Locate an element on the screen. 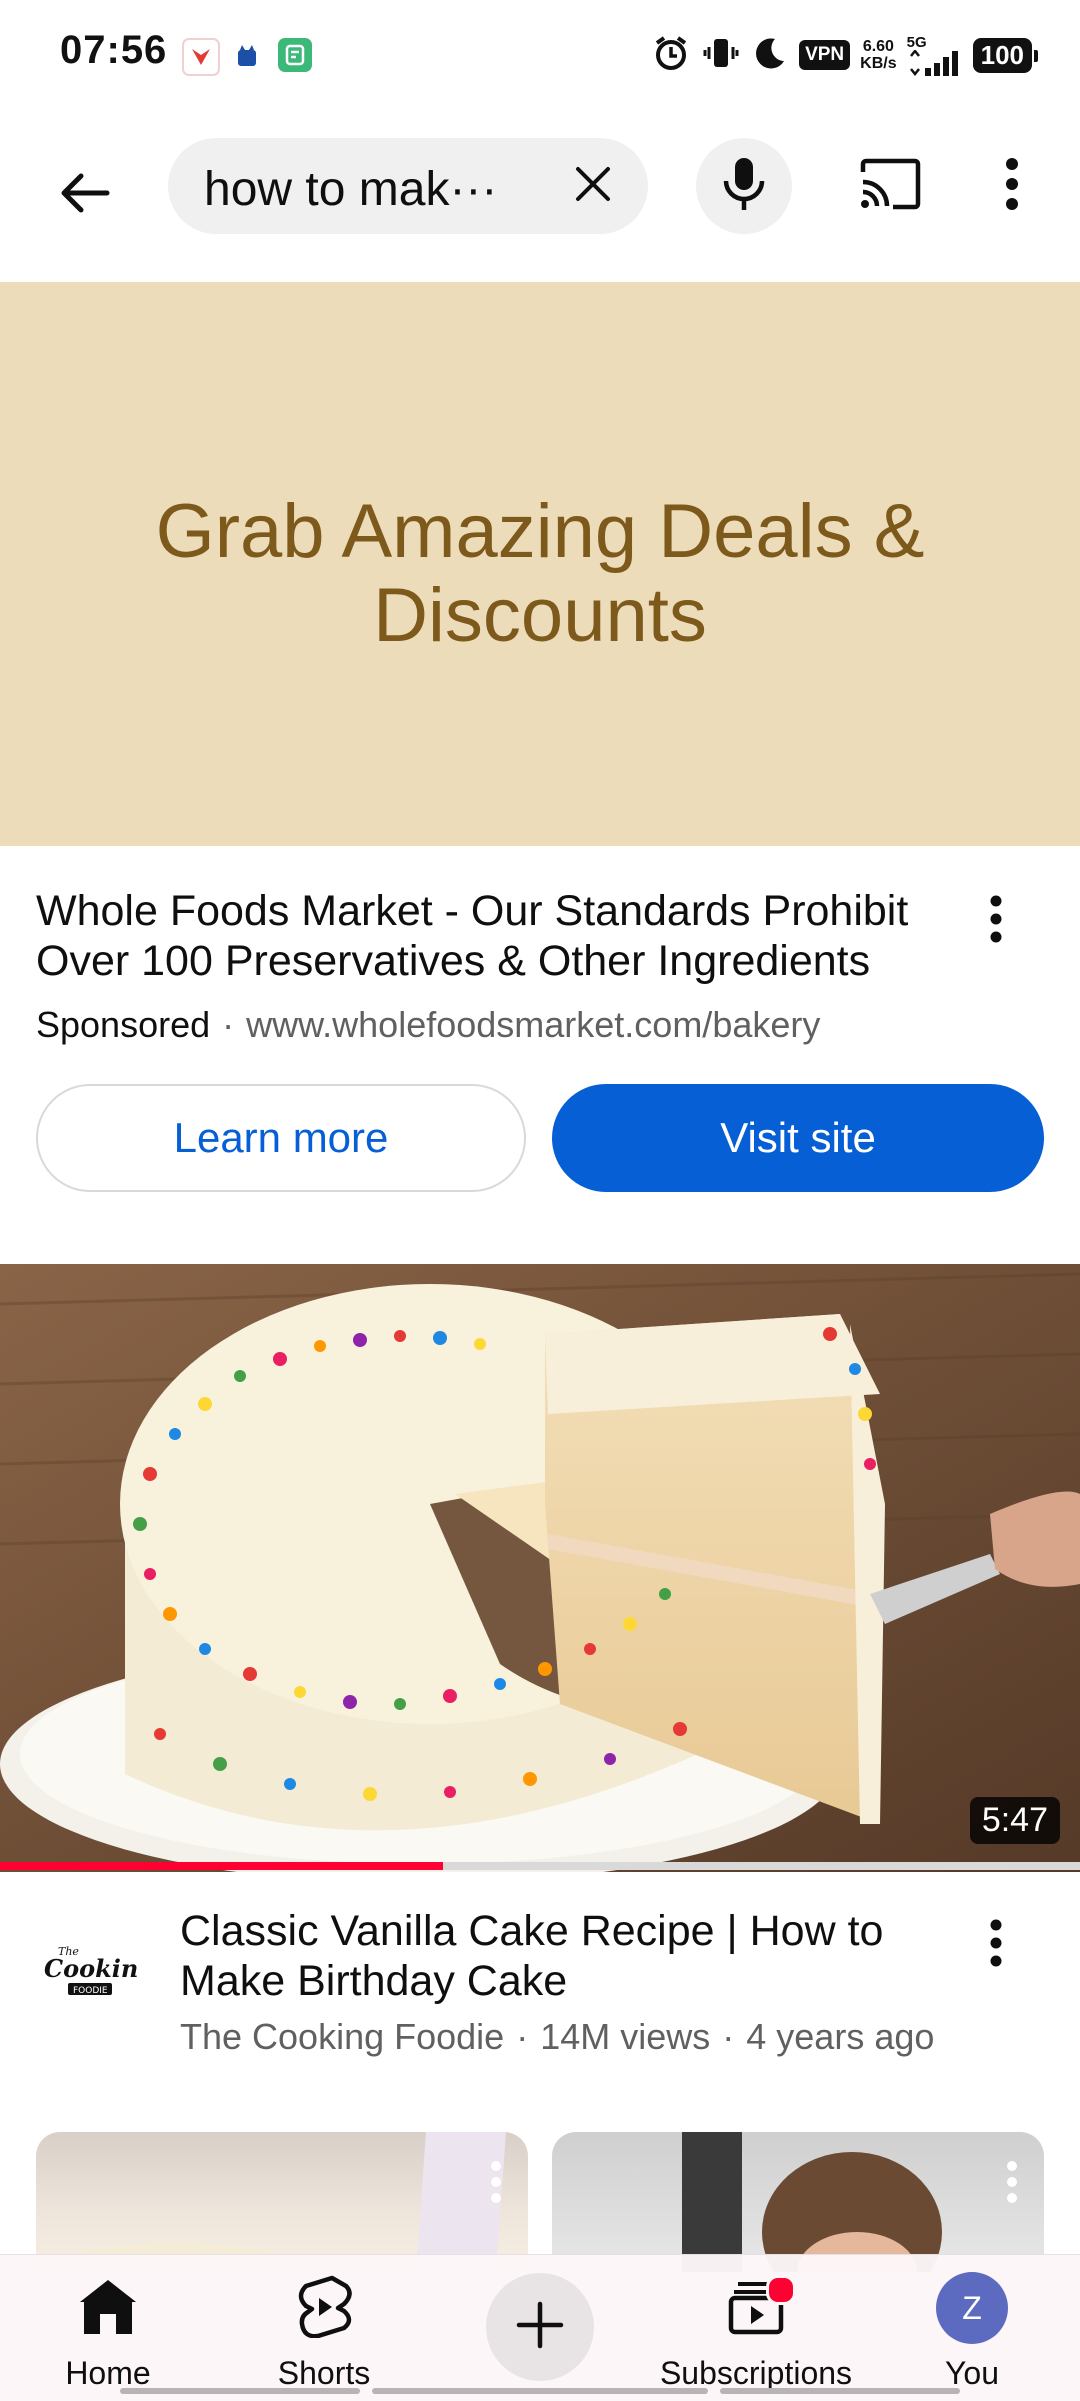 The width and height of the screenshot is (1080, 2401). mic-icon is located at coordinates (744, 186).